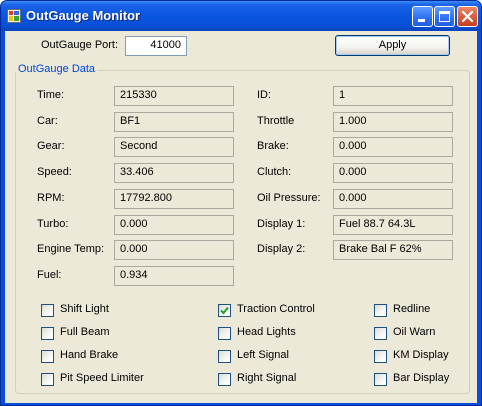  What do you see at coordinates (174, 224) in the screenshot?
I see `field-value-turbo: 0.000` at bounding box center [174, 224].